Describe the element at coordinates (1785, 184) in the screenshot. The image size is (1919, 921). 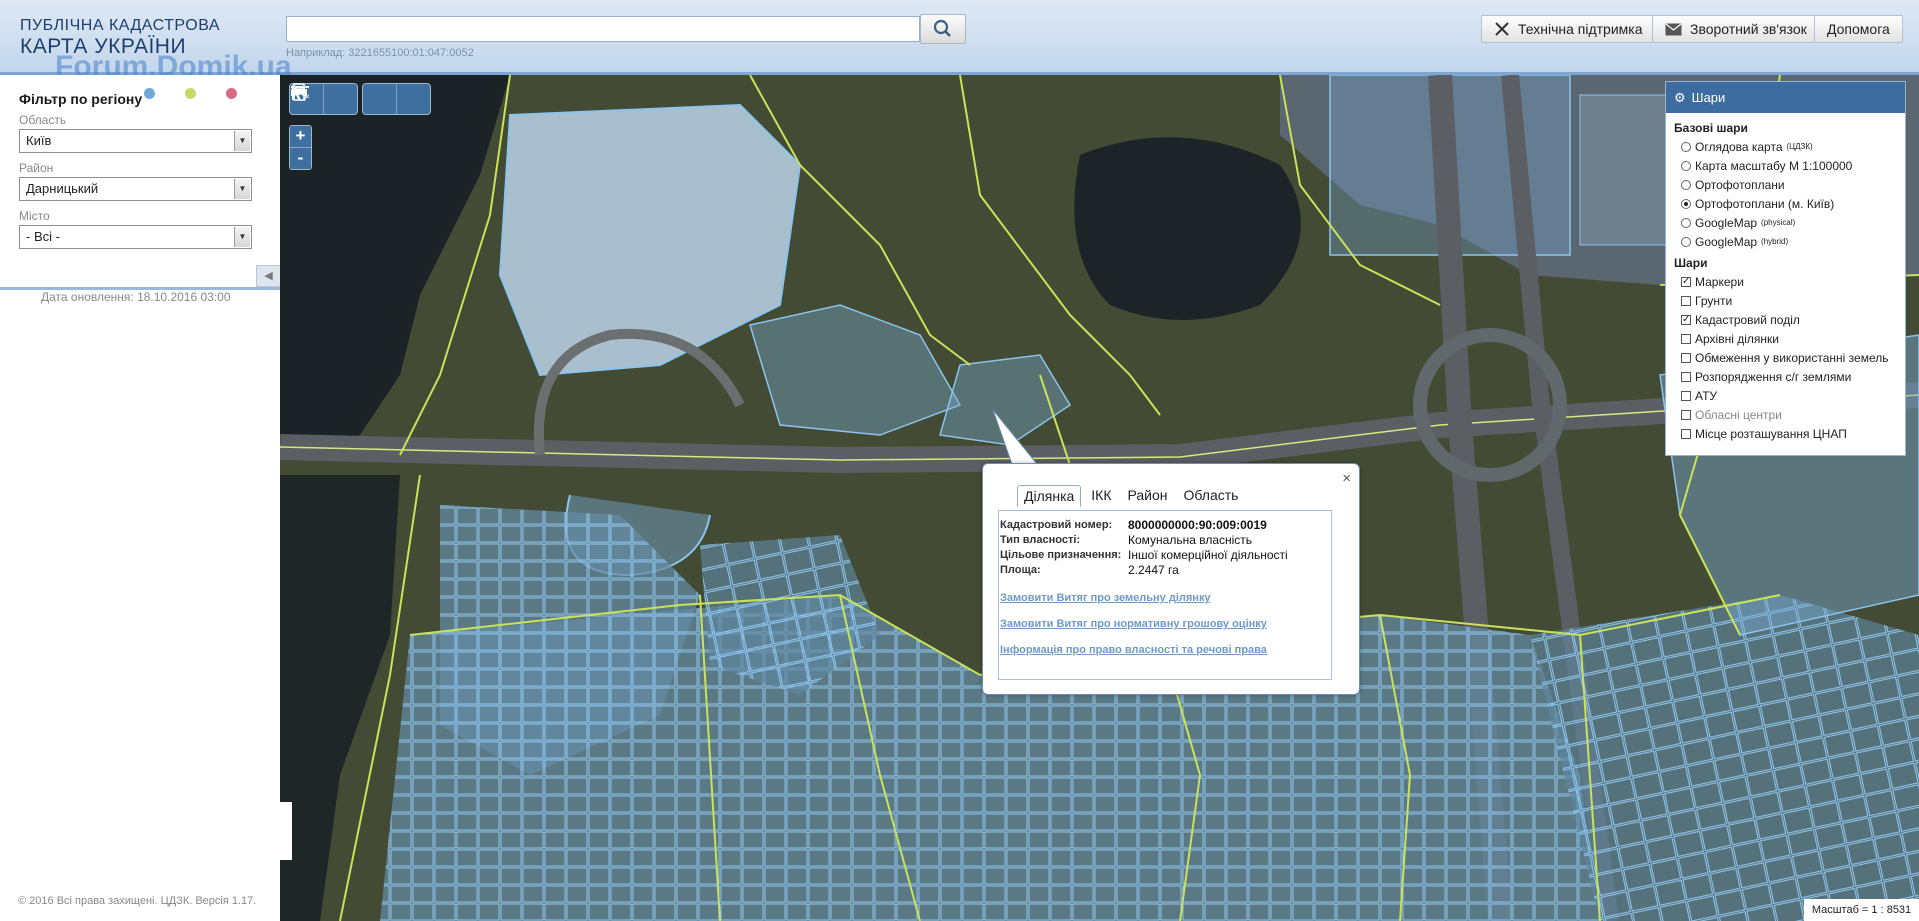
I see `base-layer-option: Ортофотоплани` at that location.